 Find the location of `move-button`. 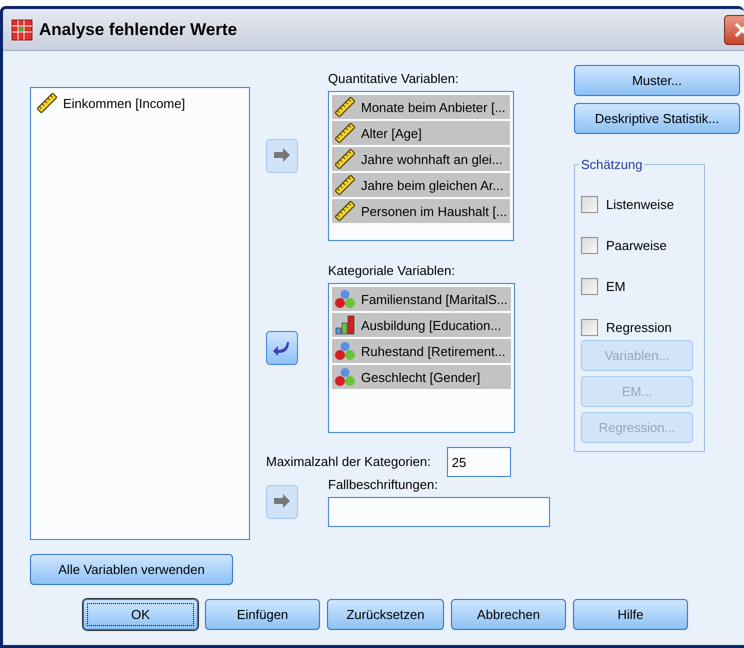

move-button is located at coordinates (282, 348).